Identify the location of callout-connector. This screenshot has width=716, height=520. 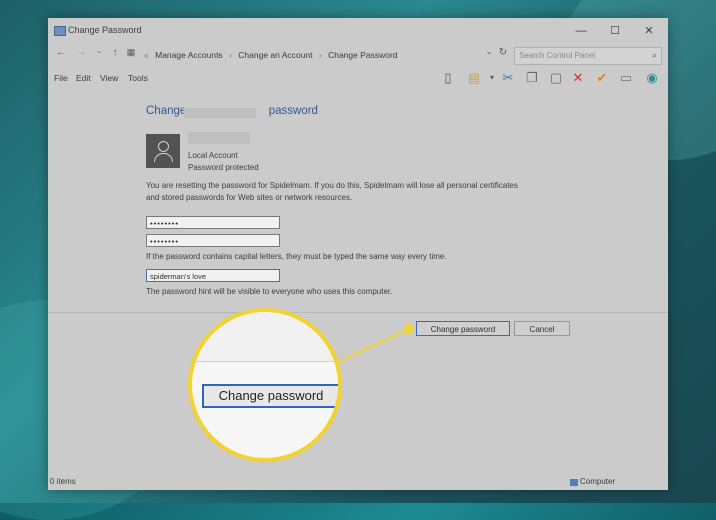
(373, 345).